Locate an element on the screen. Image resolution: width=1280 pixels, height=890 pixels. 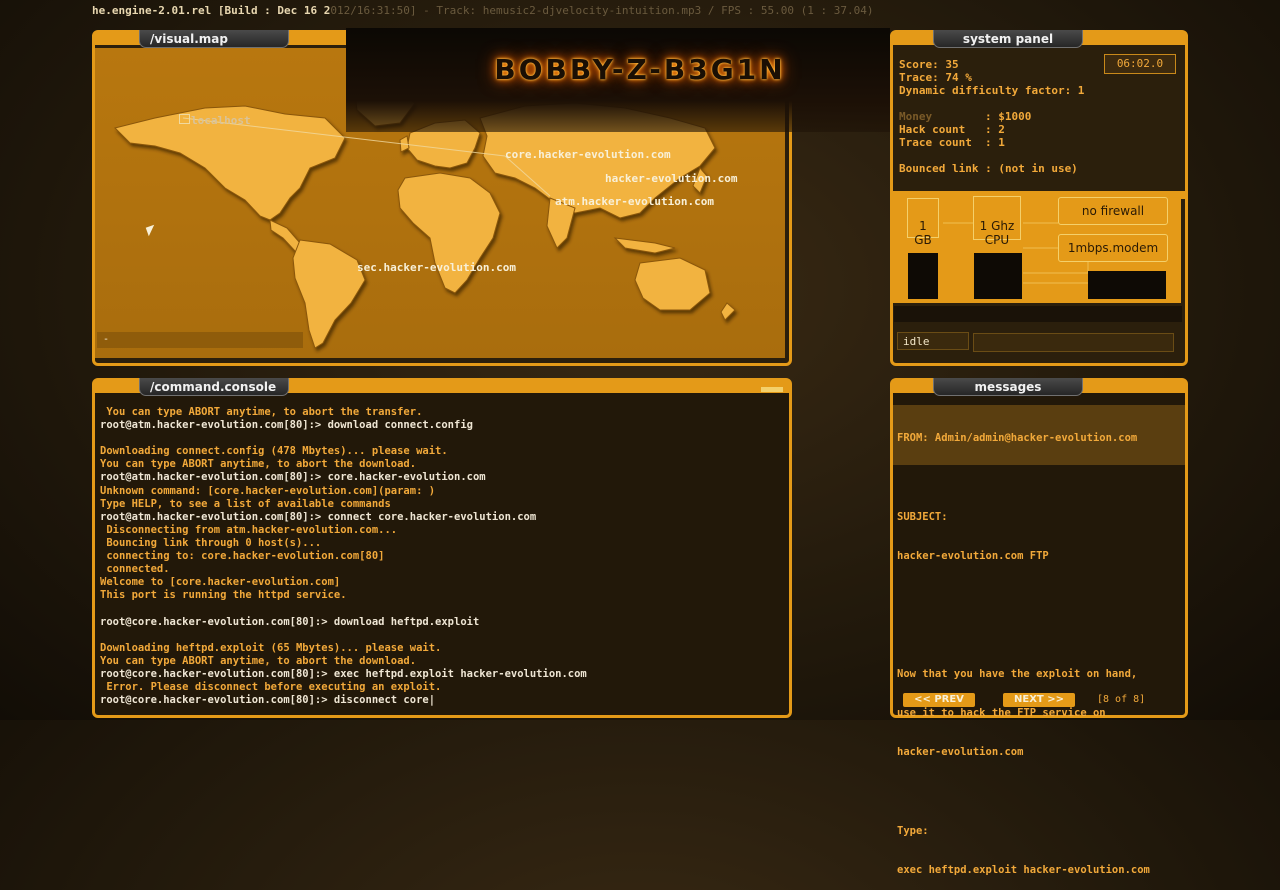
message-body-line: exec heftpd.exploit hacker-evolution.com is located at coordinates (1023, 870).